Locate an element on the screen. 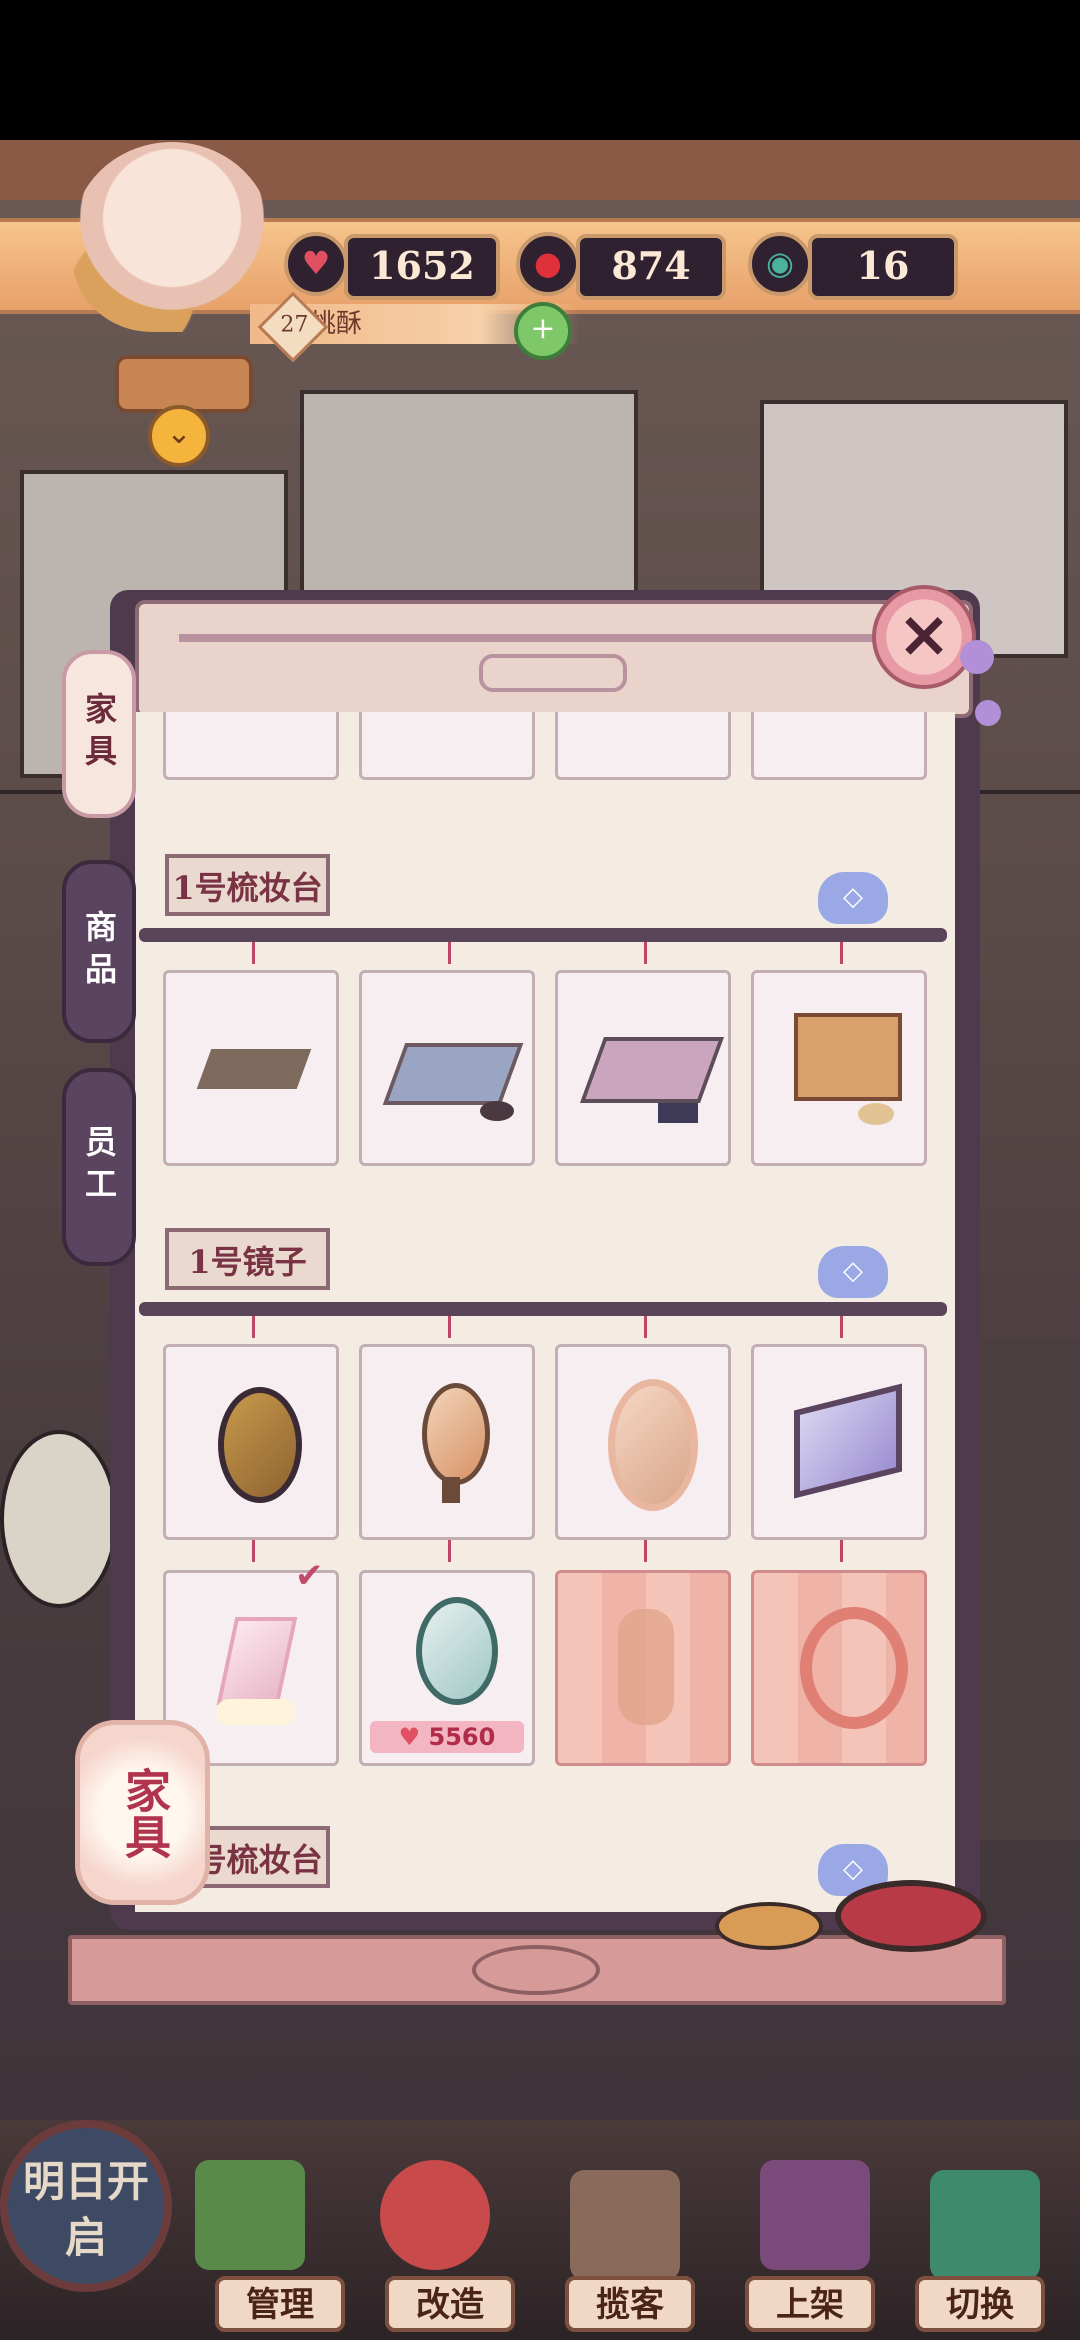 Image resolution: width=1080 pixels, height=2340 pixels. tab-goods: 商品 is located at coordinates (99, 951).